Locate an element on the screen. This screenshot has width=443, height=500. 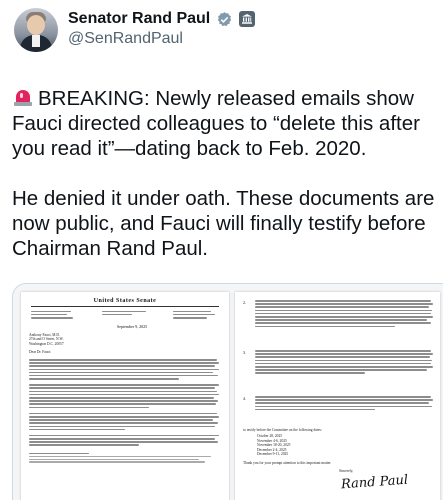
author-name-row: Senator Rand Paul is located at coordinates (162, 19).